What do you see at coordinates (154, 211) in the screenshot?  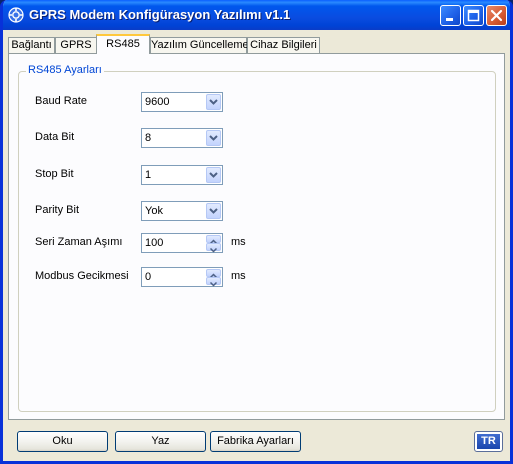 I see `parity-bit-value: Yok` at bounding box center [154, 211].